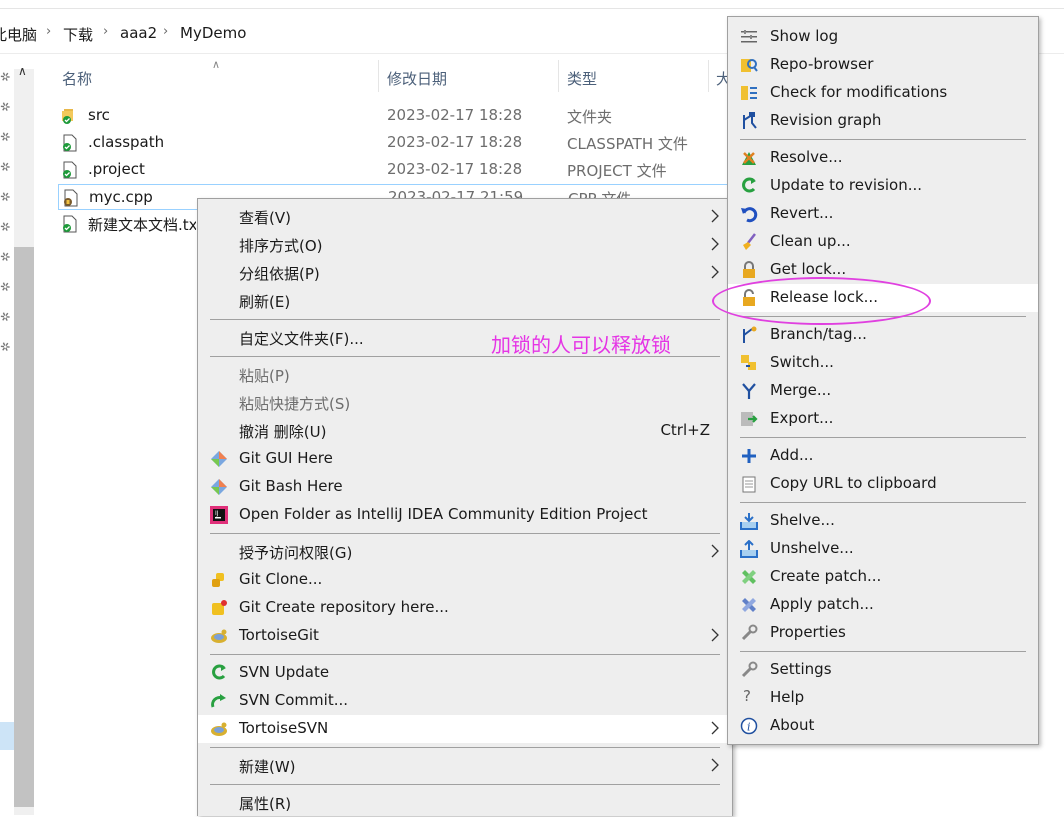  I want to click on menu-label: 粘贴(P), so click(264, 376).